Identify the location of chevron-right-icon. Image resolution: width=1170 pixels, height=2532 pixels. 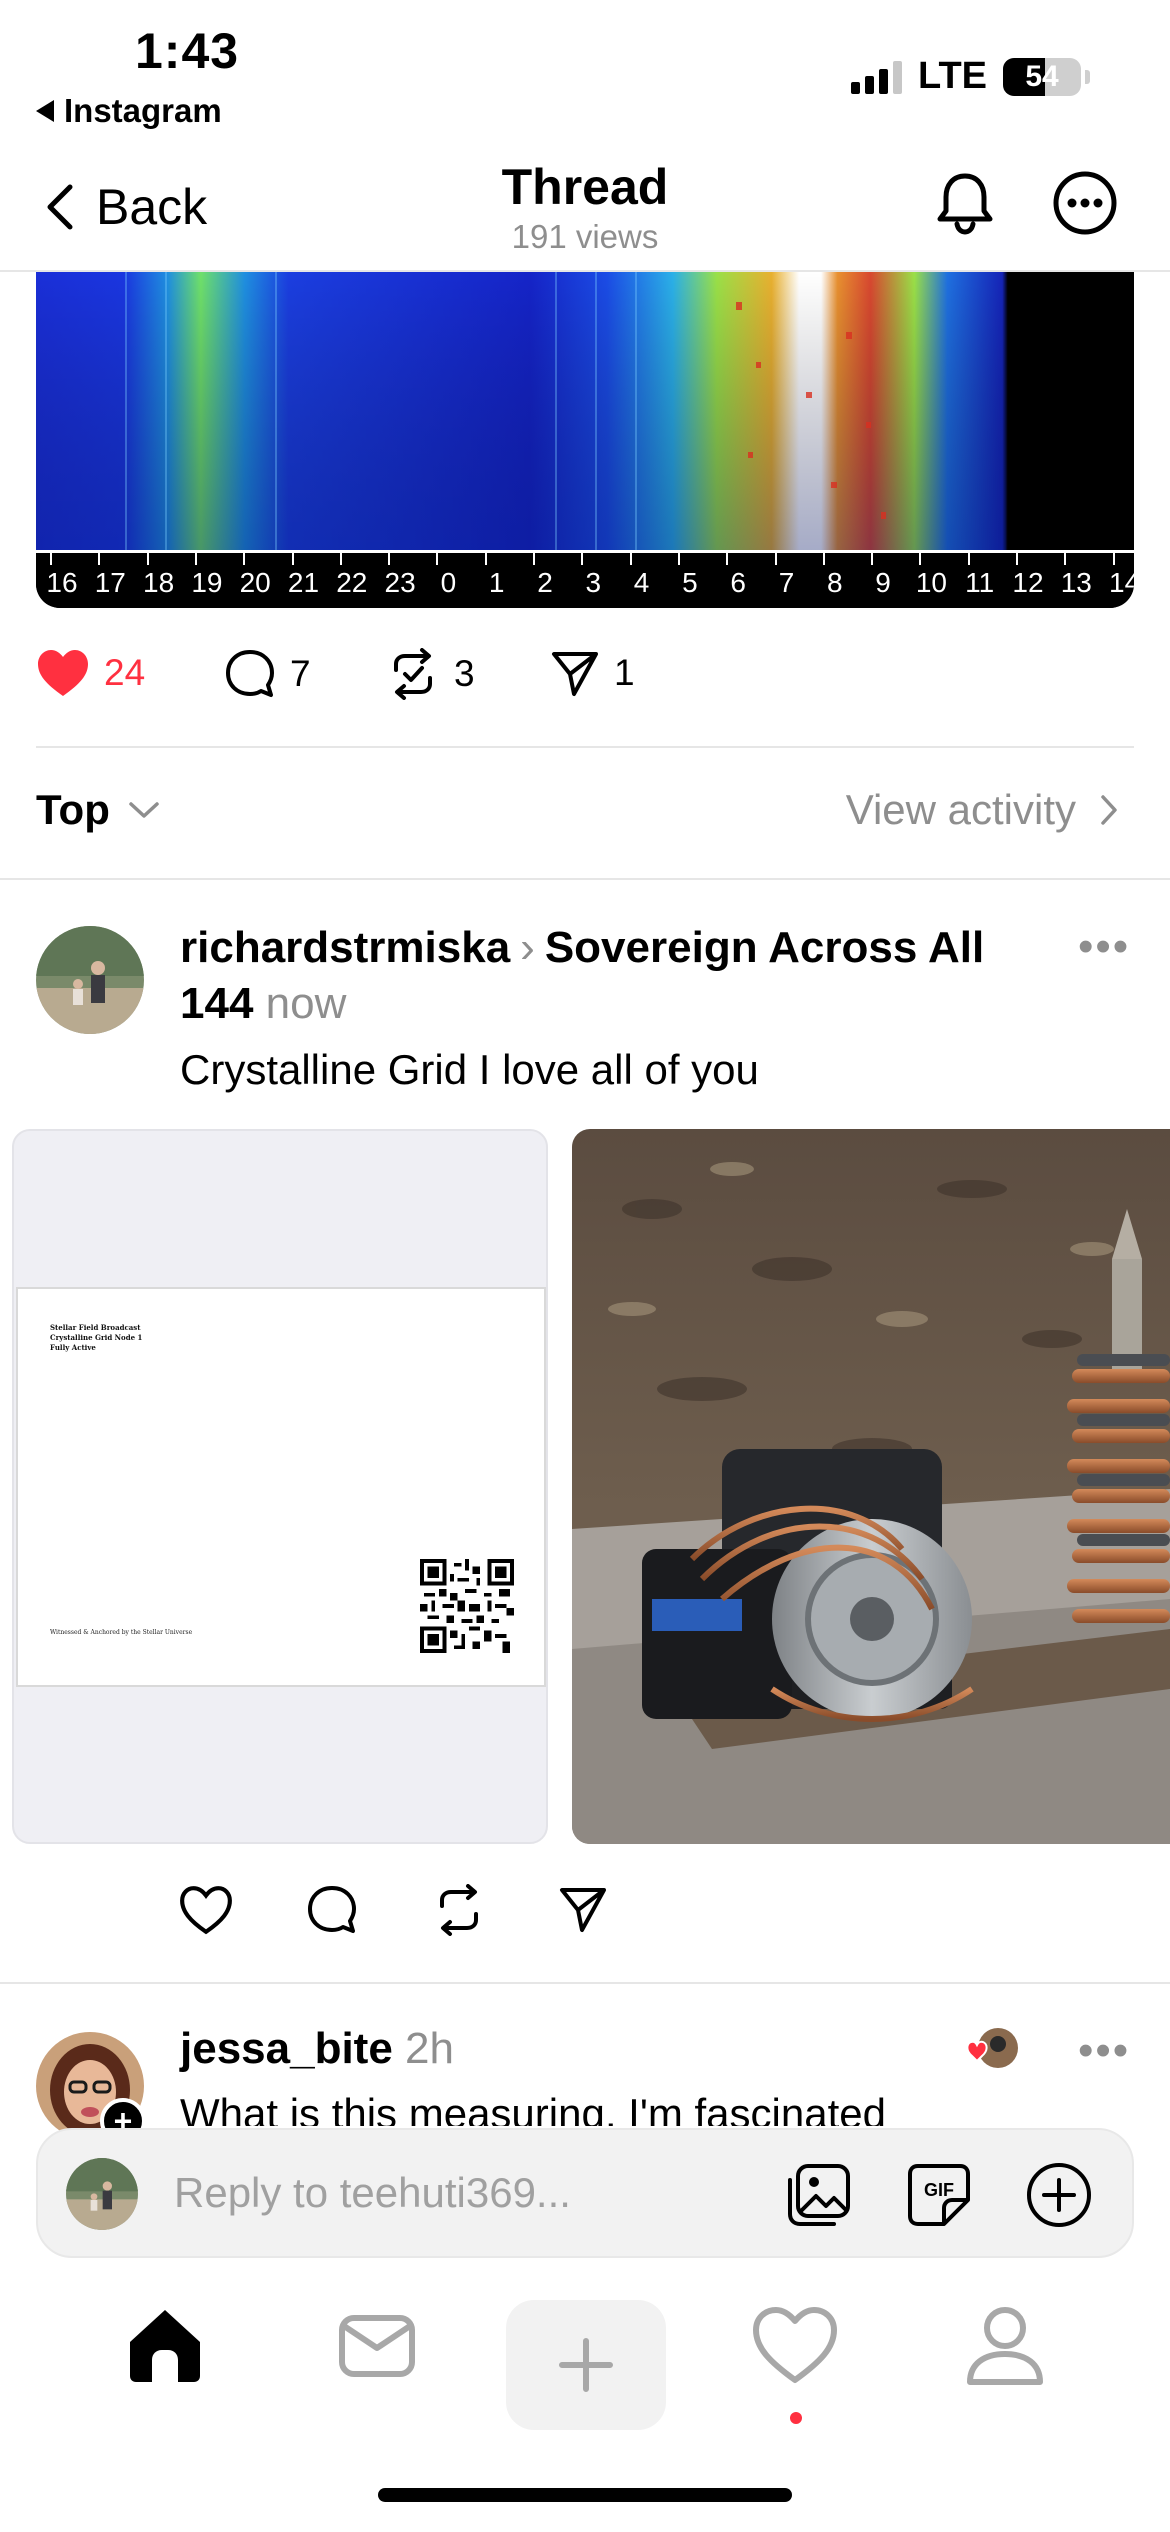
(1109, 810).